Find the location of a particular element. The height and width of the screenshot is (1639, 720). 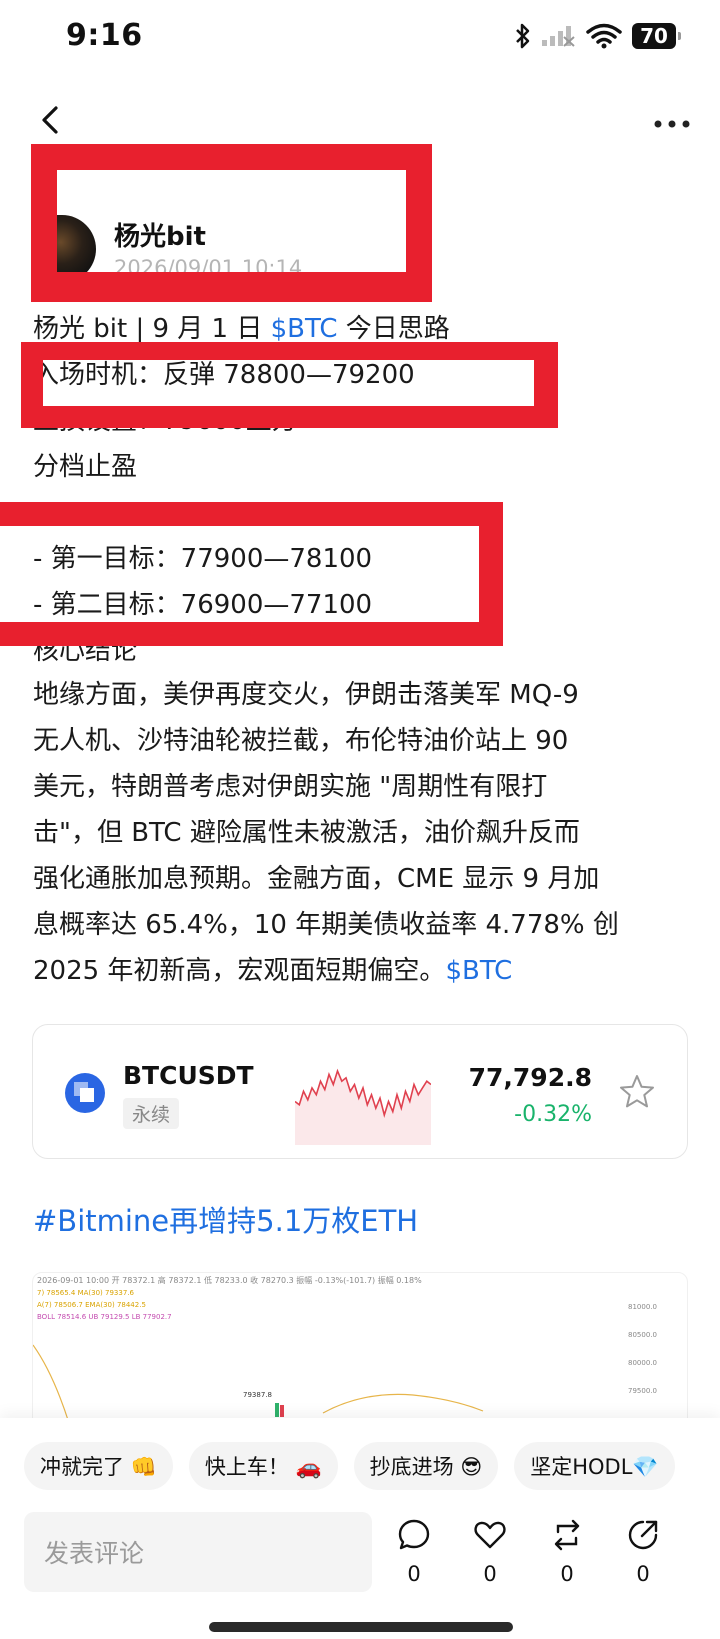

paragraph-last-line: 2025 年初新高，宏观面短期偏空。$BTC is located at coordinates (363, 971).